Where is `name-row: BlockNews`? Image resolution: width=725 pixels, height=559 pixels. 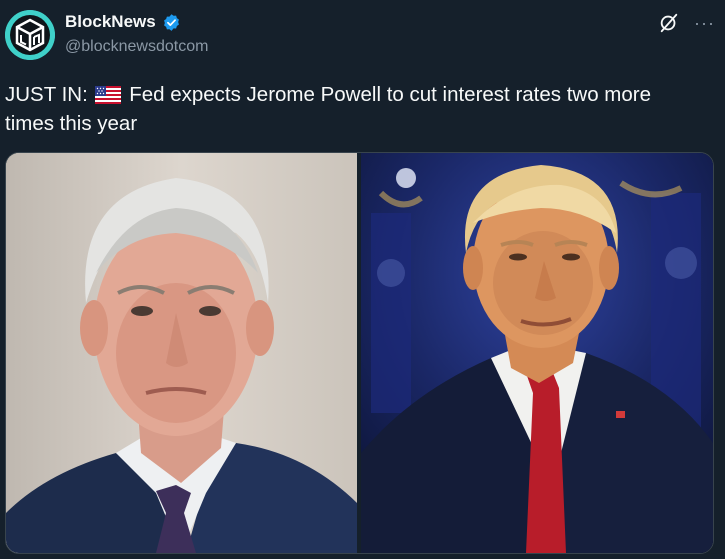 name-row: BlockNews is located at coordinates (123, 22).